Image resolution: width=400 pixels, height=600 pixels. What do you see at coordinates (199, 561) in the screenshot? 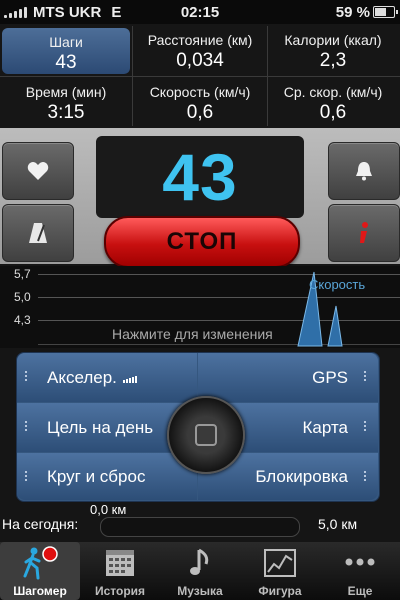
I see `music-note-icon` at bounding box center [199, 561].